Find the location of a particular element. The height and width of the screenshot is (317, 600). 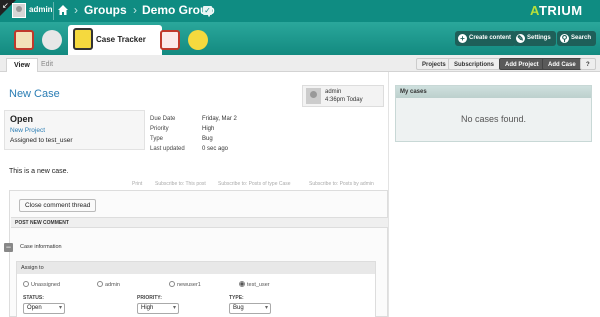

projects-button: Projects is located at coordinates (434, 64).